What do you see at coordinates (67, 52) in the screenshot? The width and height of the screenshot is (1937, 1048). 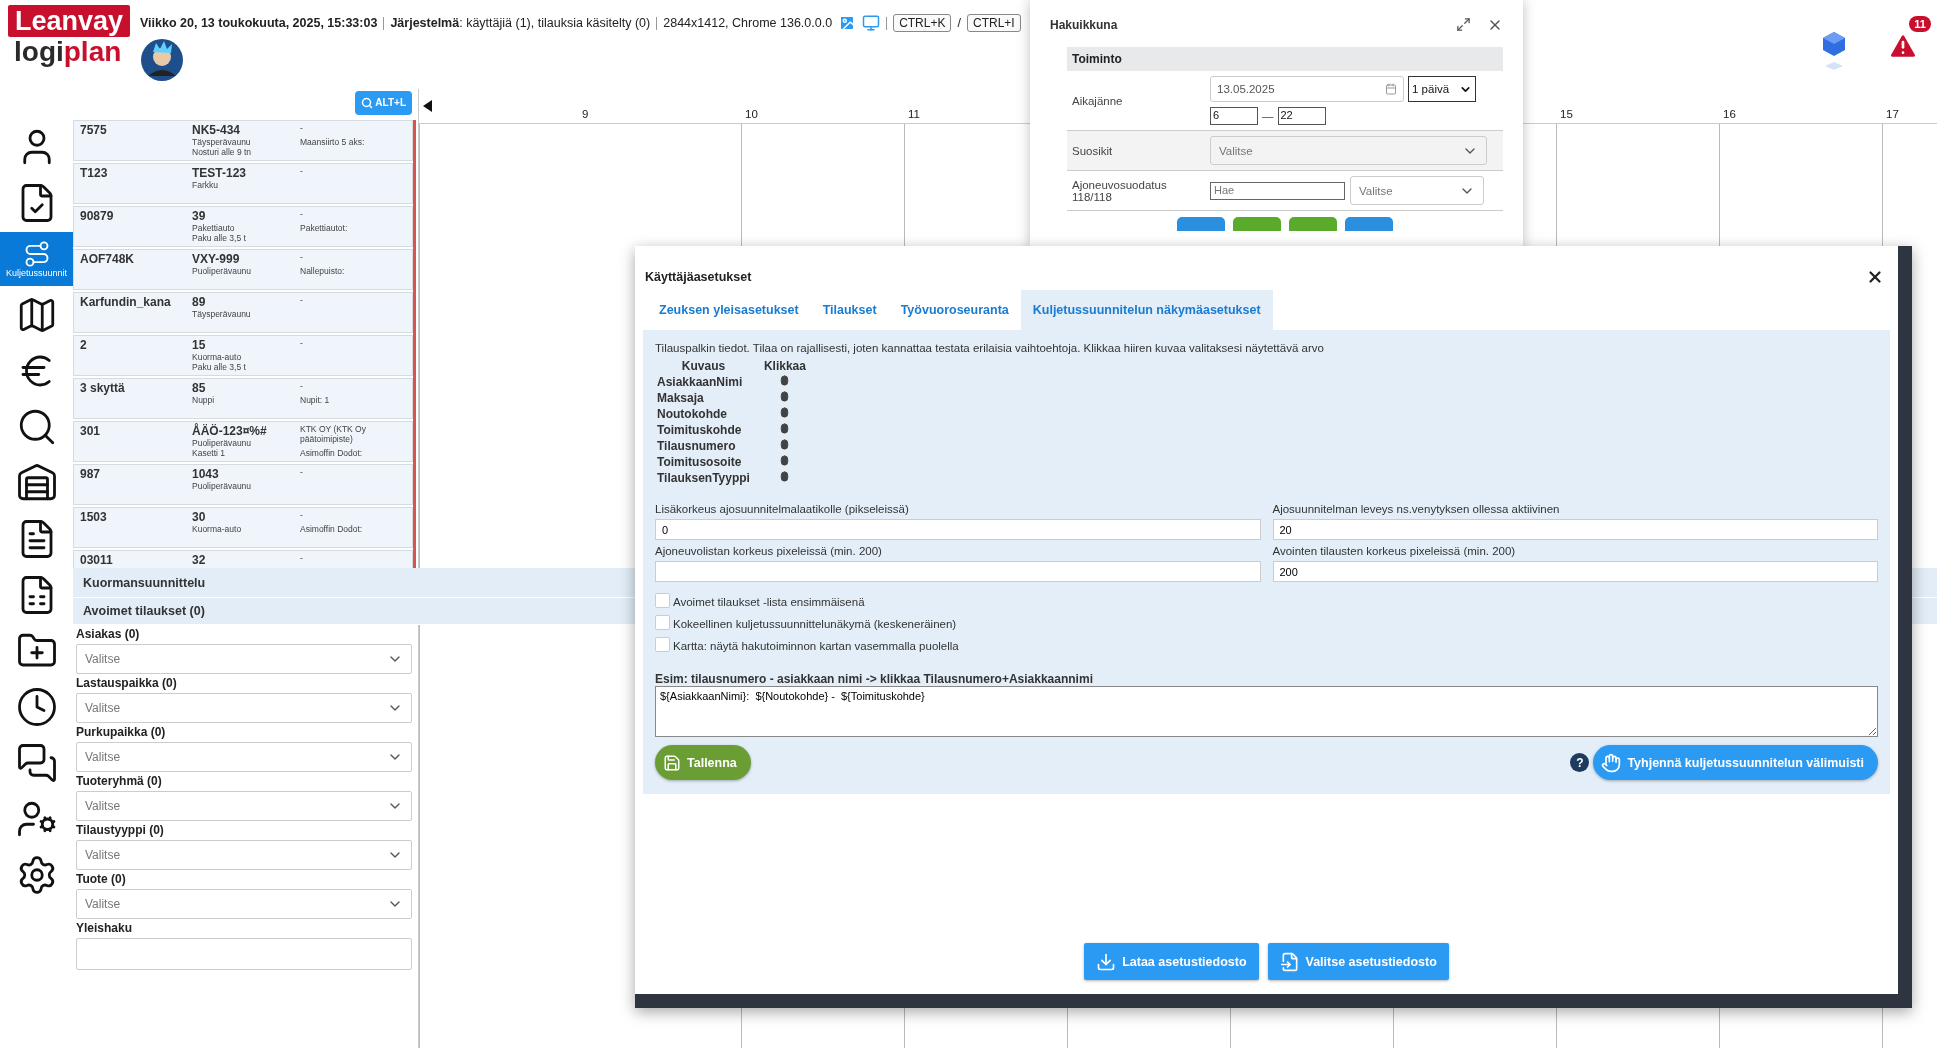 I see `logo-wordmark: logiplan` at bounding box center [67, 52].